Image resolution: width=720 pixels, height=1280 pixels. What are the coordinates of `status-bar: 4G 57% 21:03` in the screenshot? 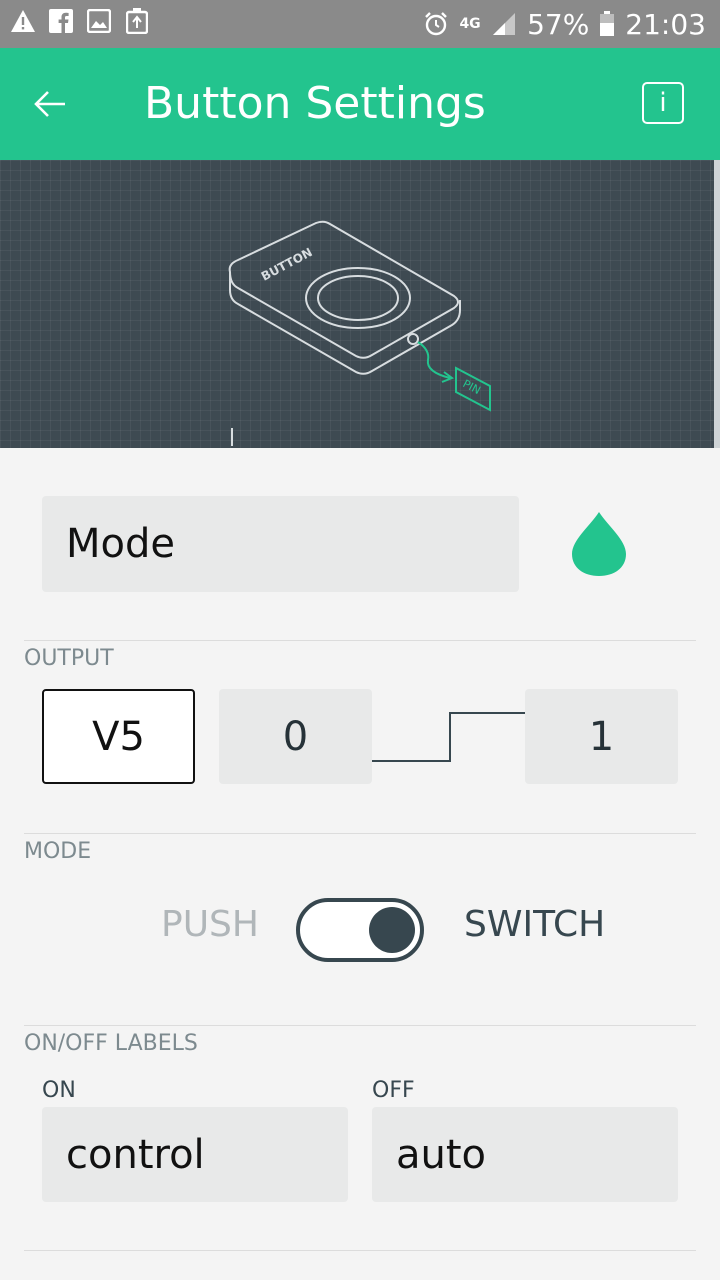 It's located at (360, 24).